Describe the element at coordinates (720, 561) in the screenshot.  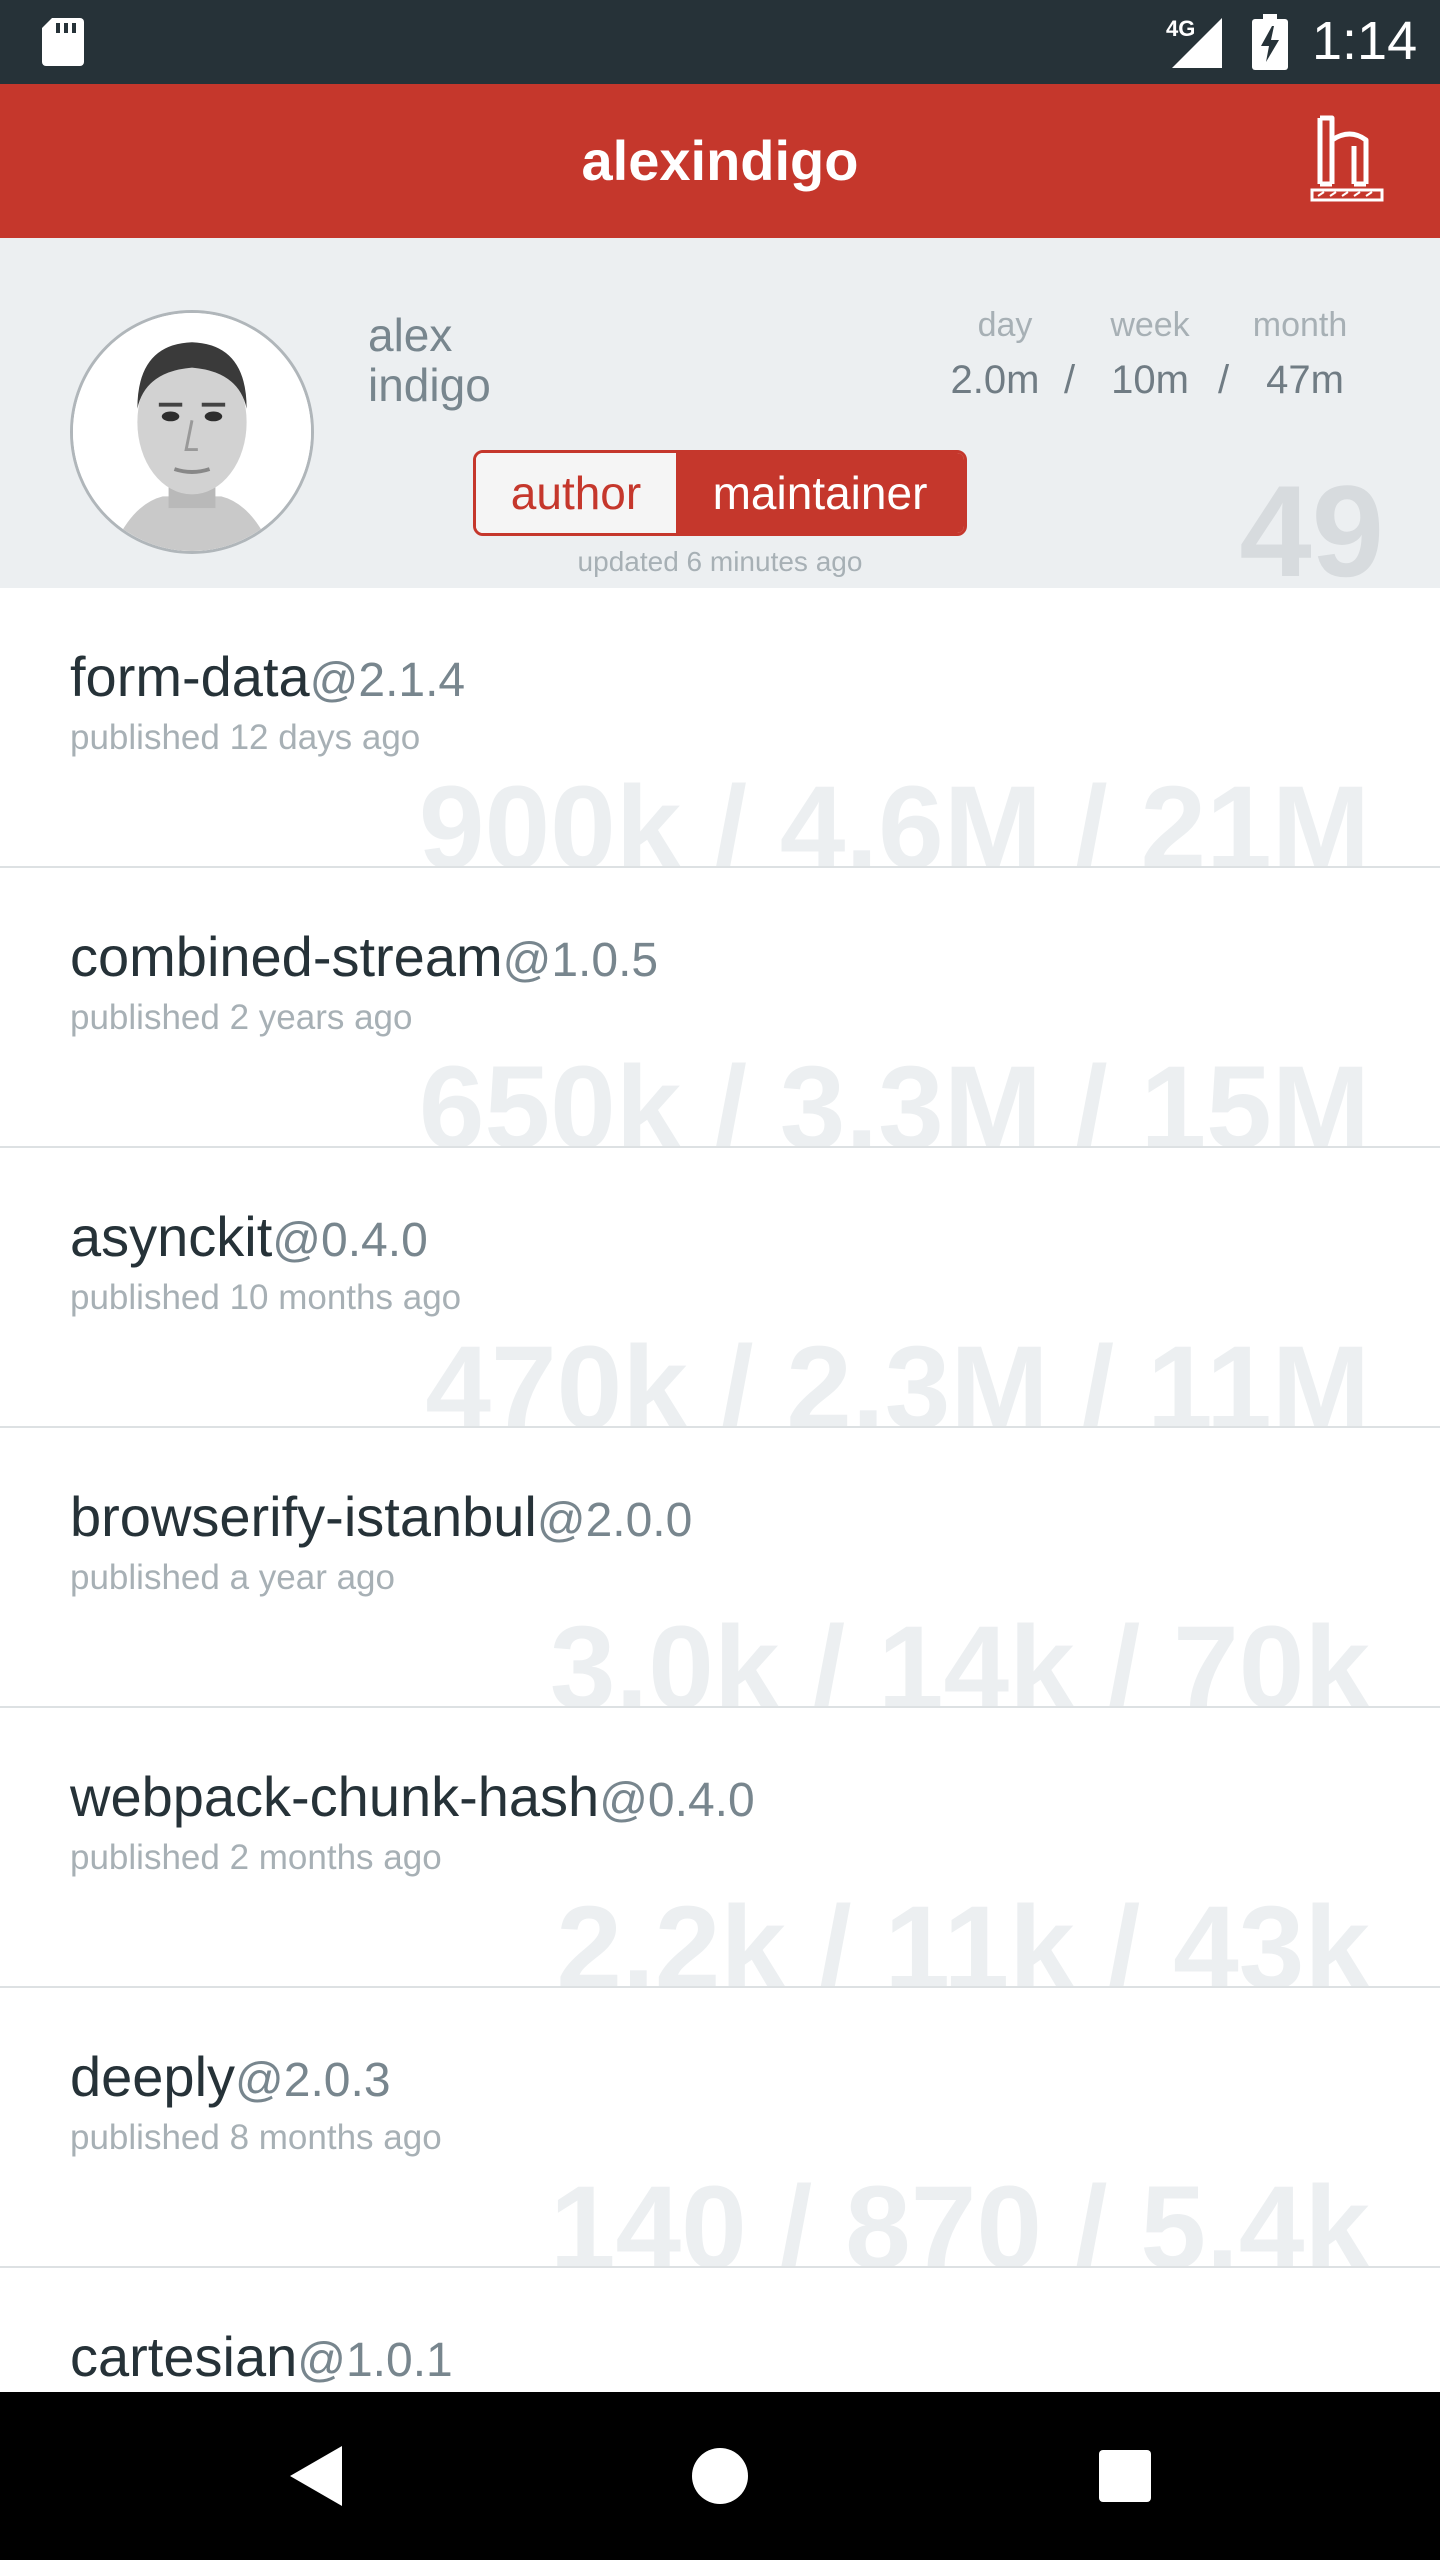
I see `updated-timestamp: updated 6 minutes ago` at that location.